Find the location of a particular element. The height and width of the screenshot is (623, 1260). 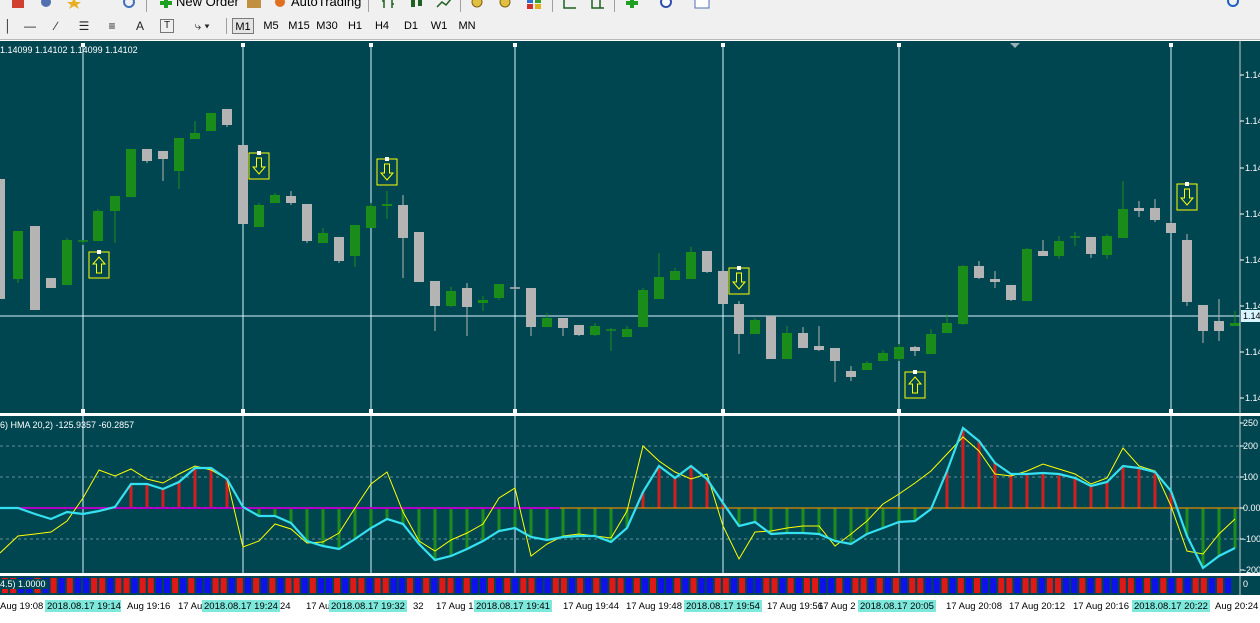

signal-bars-right-label: 0 is located at coordinates (1246, 584).